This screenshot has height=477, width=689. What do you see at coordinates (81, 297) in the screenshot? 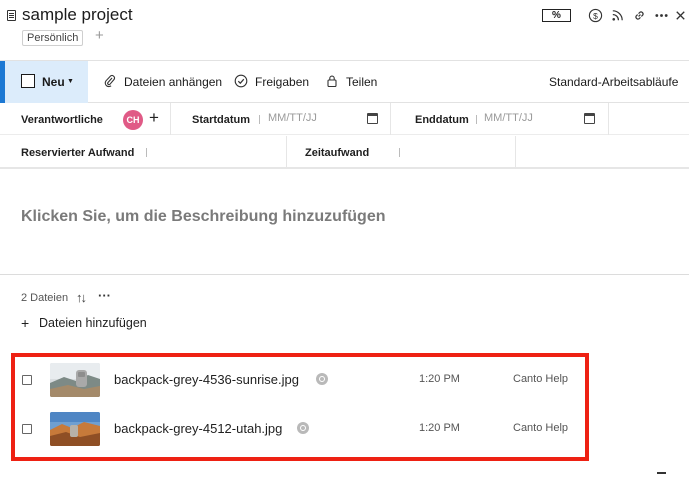
I see `sort-icon: ↑↓` at bounding box center [81, 297].